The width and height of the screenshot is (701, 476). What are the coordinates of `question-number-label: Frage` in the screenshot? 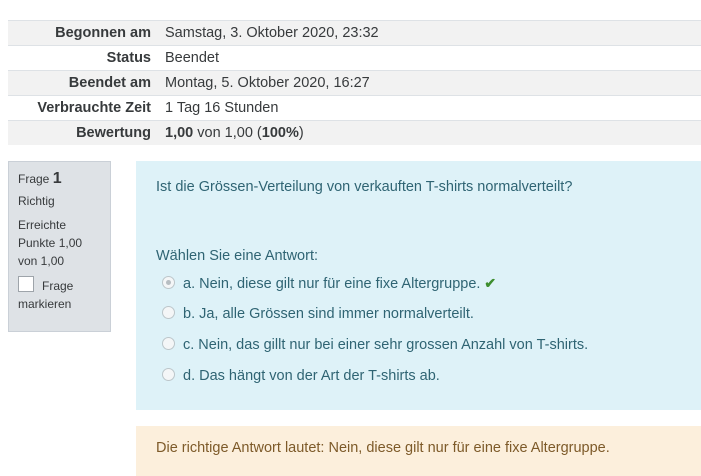 It's located at (34, 179).